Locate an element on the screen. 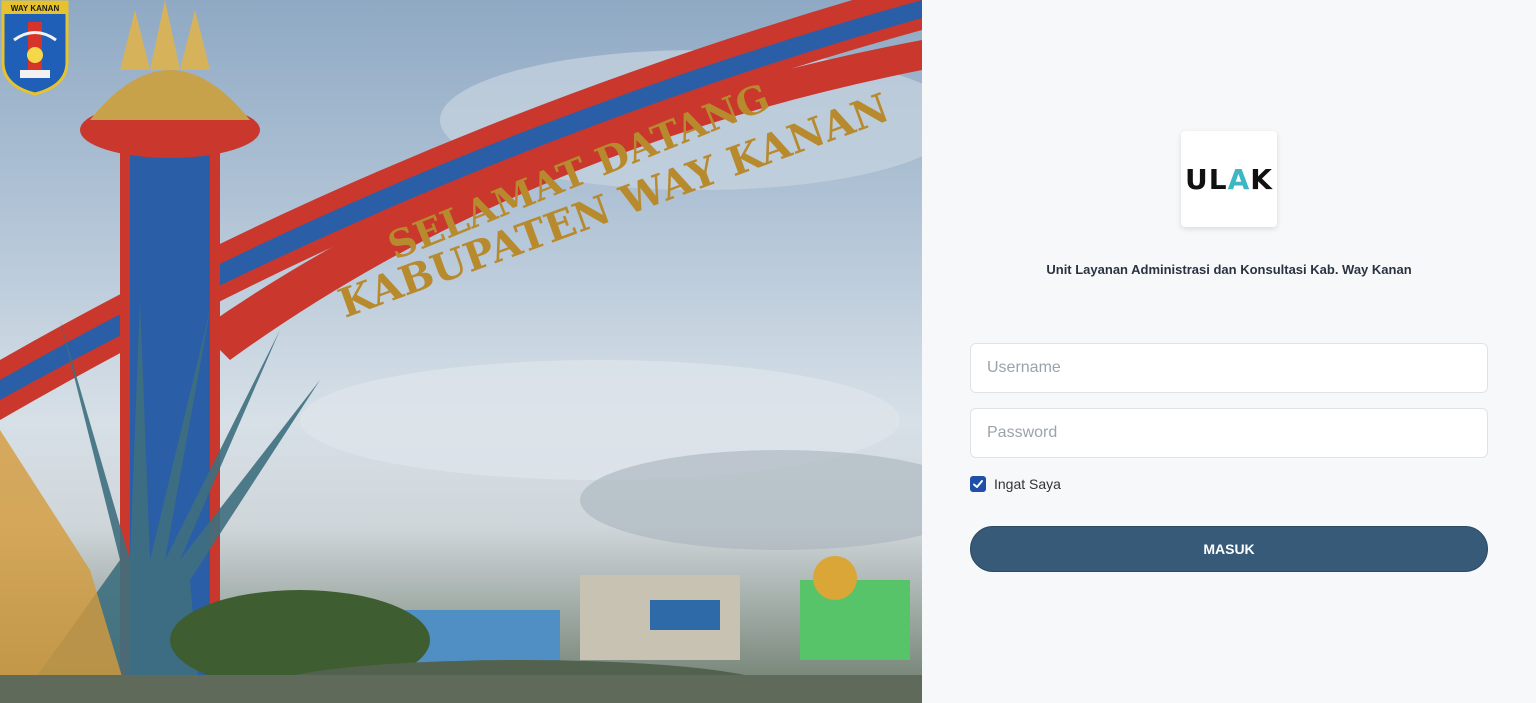 The image size is (1536, 703). checkmark-icon is located at coordinates (978, 484).